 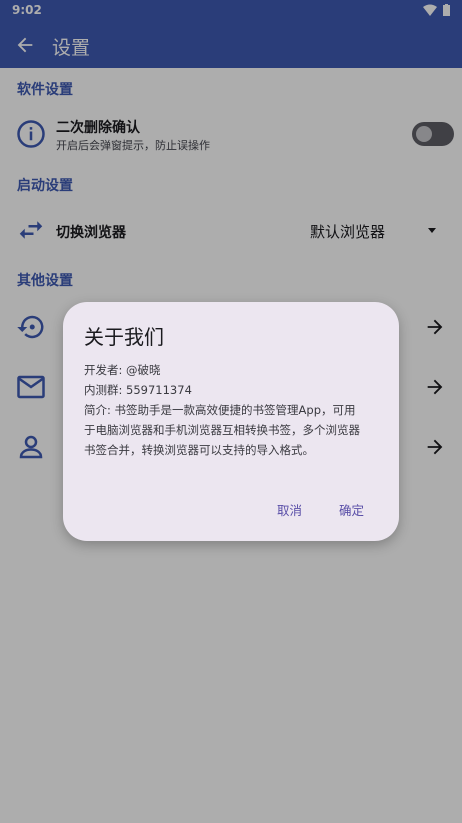 What do you see at coordinates (122, 370) in the screenshot?
I see `developer-text: 开发者: @破晓` at bounding box center [122, 370].